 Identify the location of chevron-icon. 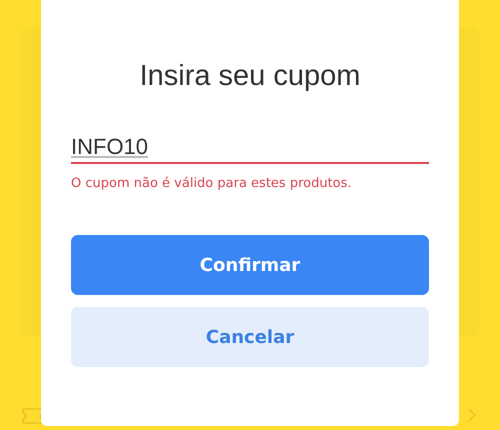
(472, 415).